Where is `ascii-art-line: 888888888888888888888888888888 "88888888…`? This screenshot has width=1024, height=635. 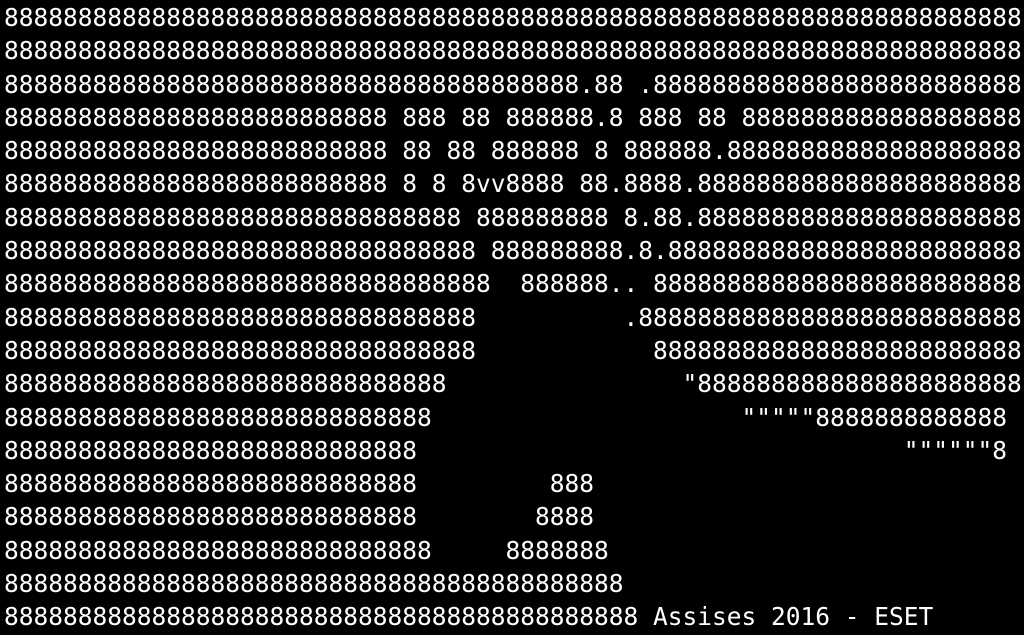 ascii-art-line: 888888888888888888888888888888 "88888888… is located at coordinates (513, 384).